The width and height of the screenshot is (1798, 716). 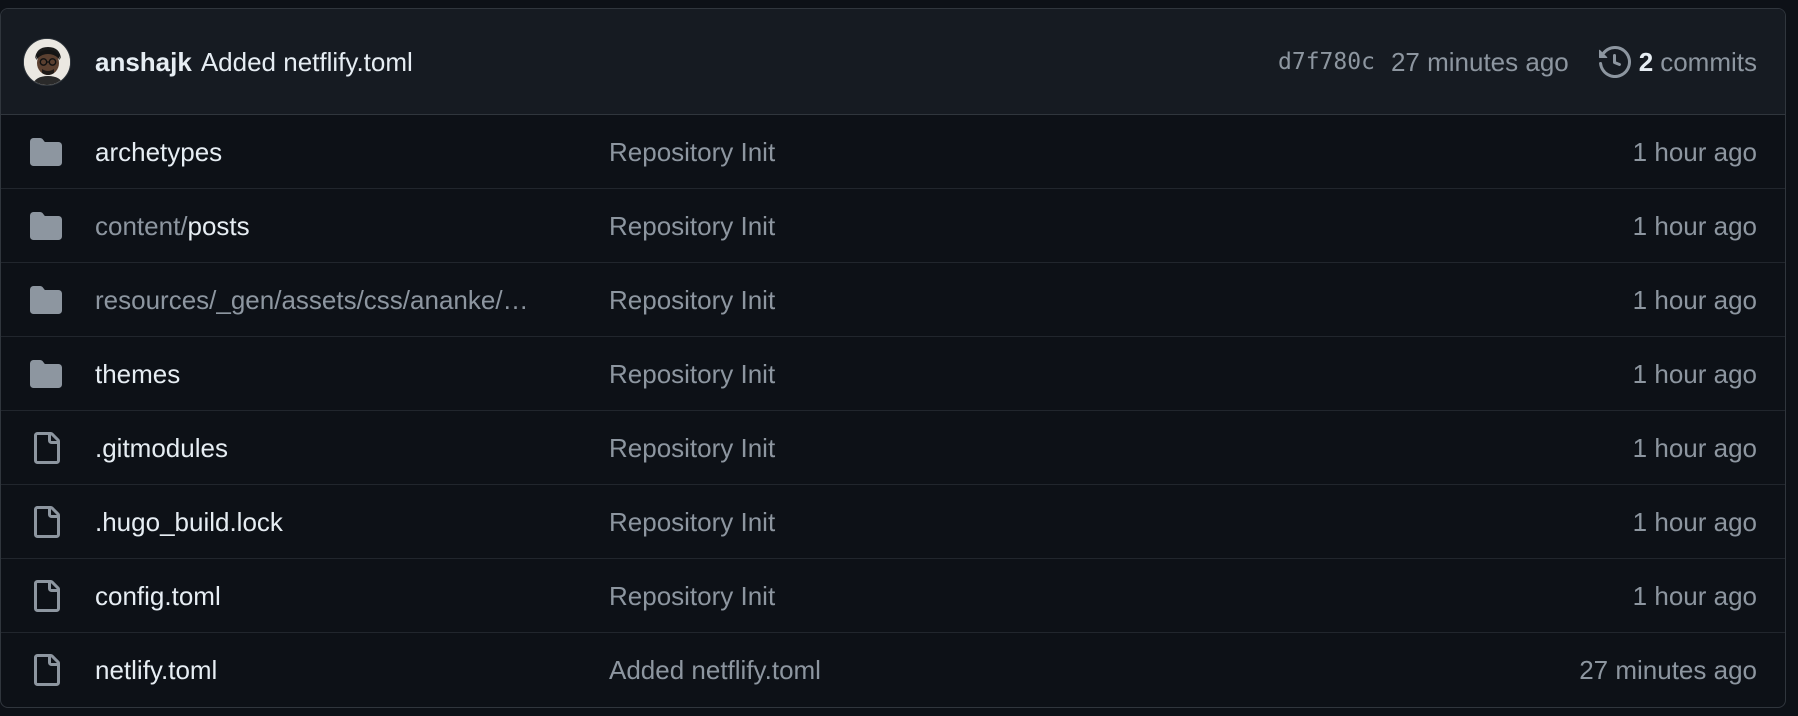 I want to click on file-row: .gitmodules Repository Init 1 hour ago, so click(x=893, y=448).